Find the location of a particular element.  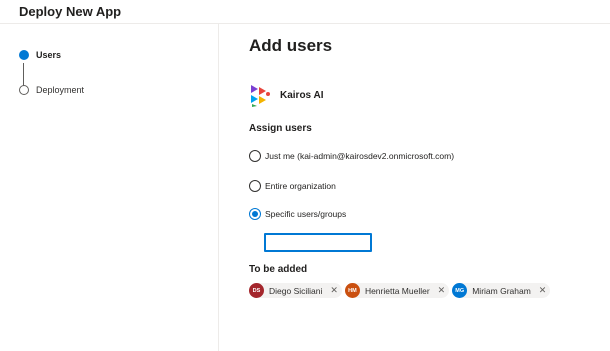

user-chip-name: Miriam Graham is located at coordinates (501, 290).